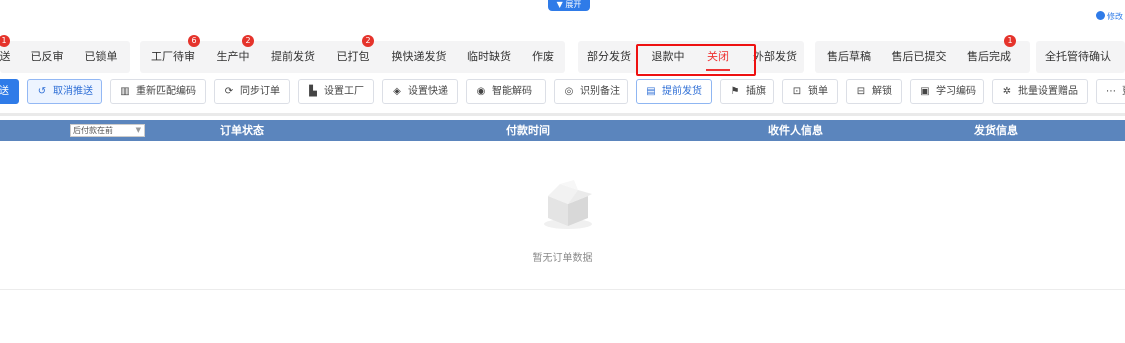 The height and width of the screenshot is (343, 1125). What do you see at coordinates (1100, 15) in the screenshot?
I see `gear-icon` at bounding box center [1100, 15].